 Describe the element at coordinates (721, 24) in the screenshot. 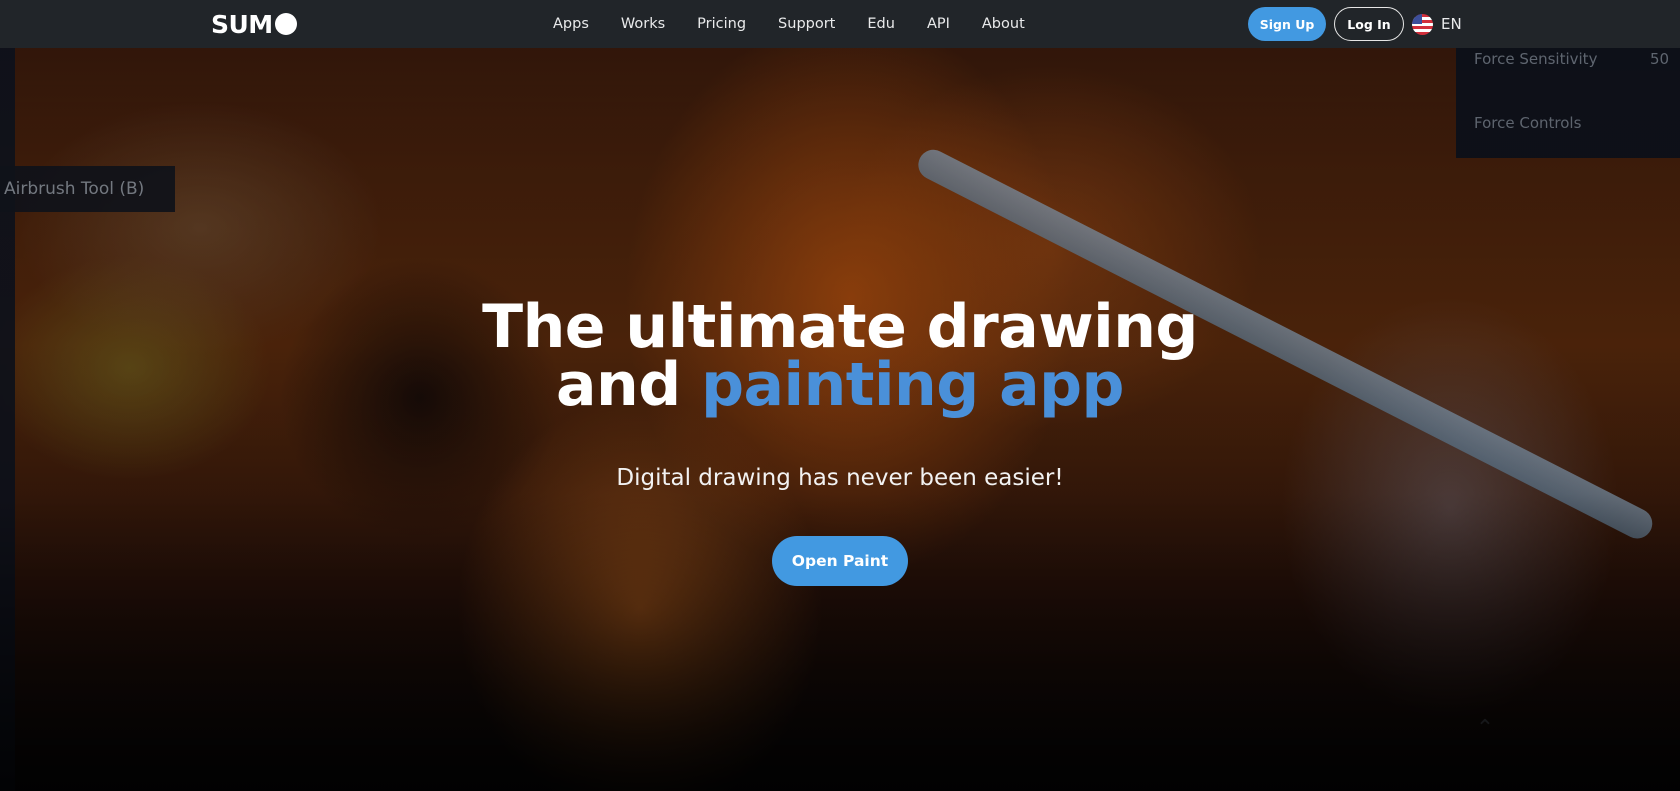

I see `nav-link-pricing: Pricing` at that location.